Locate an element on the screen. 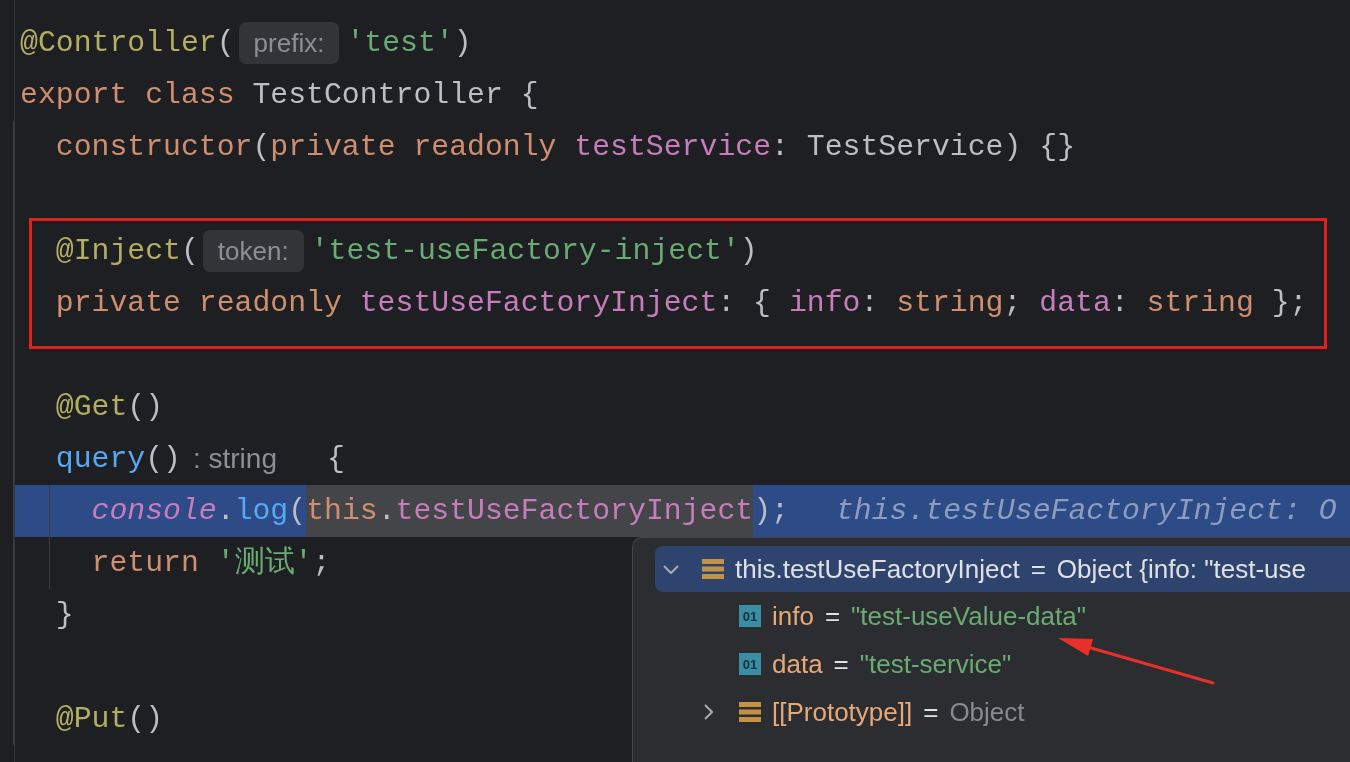 The image size is (1350, 762). variable-value: "test-service" is located at coordinates (935, 664).